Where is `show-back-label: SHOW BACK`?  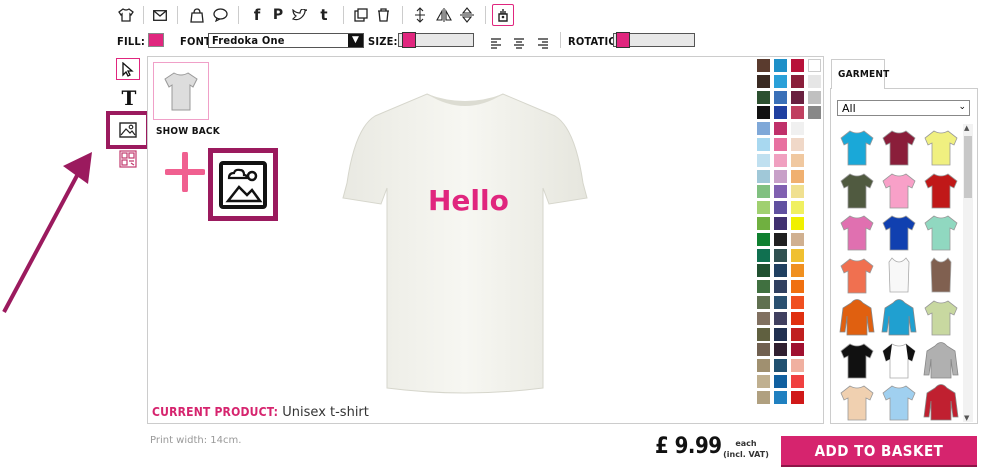
show-back-label: SHOW BACK is located at coordinates (188, 131).